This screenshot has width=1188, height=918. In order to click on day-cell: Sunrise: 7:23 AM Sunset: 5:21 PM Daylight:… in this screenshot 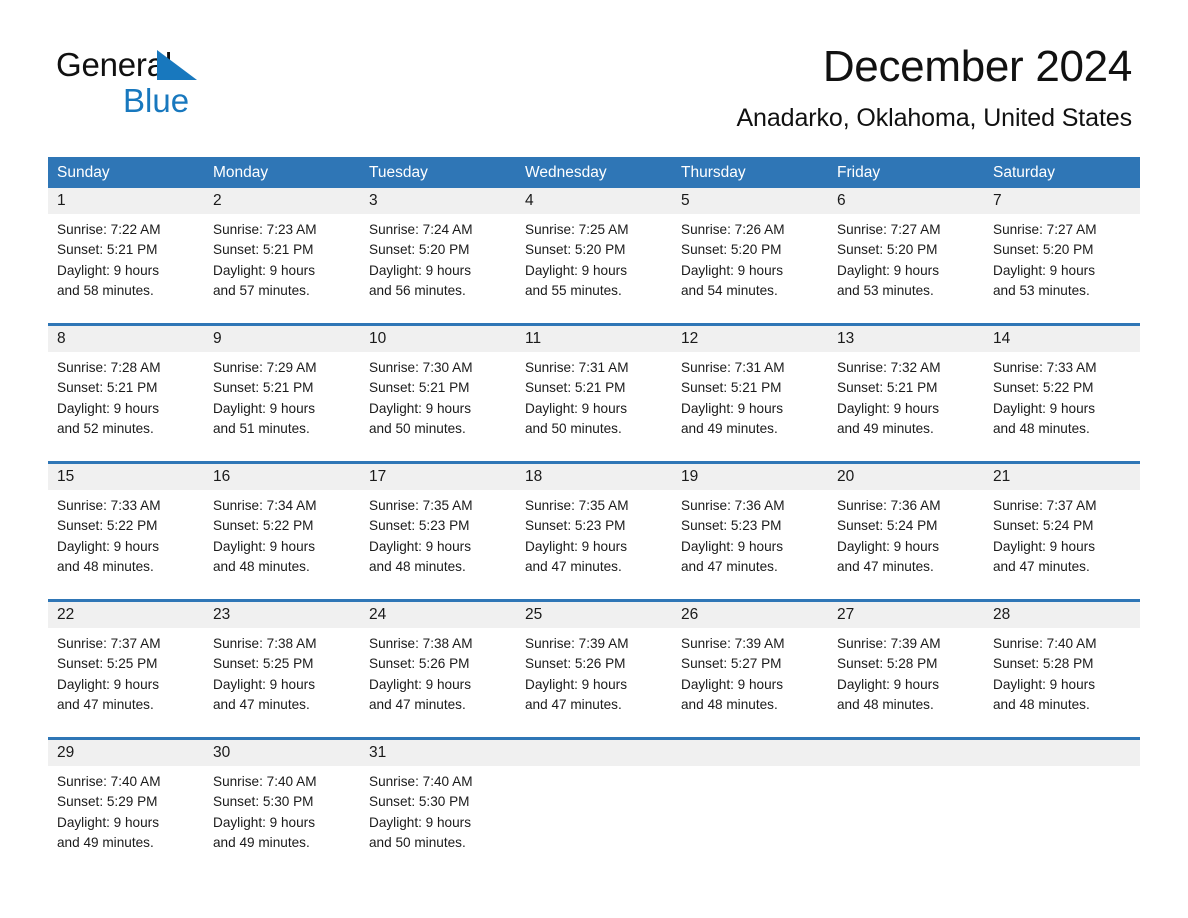, I will do `click(282, 258)`.